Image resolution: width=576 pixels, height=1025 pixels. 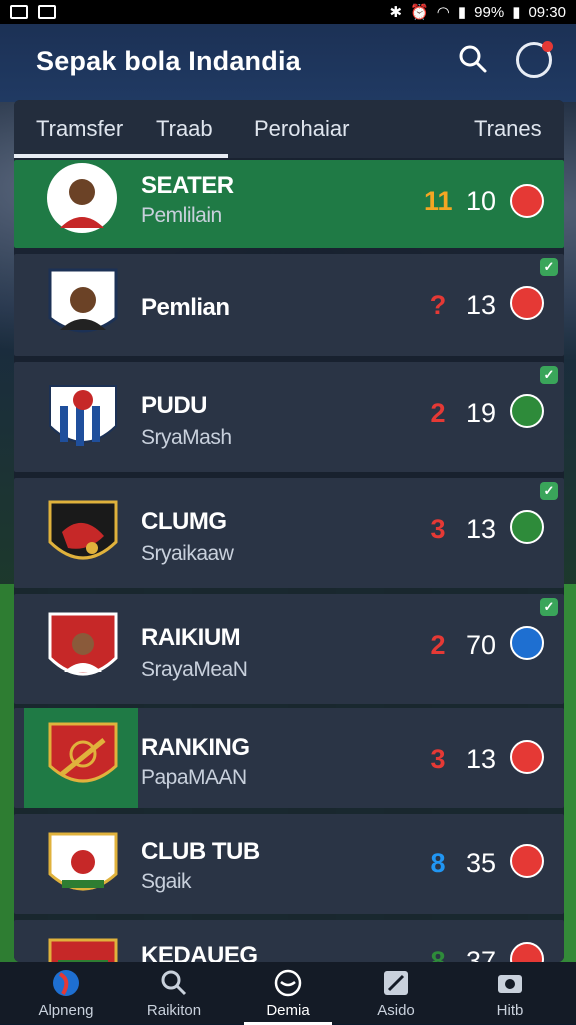 What do you see at coordinates (527, 411) in the screenshot?
I see `boot-icon` at bounding box center [527, 411].